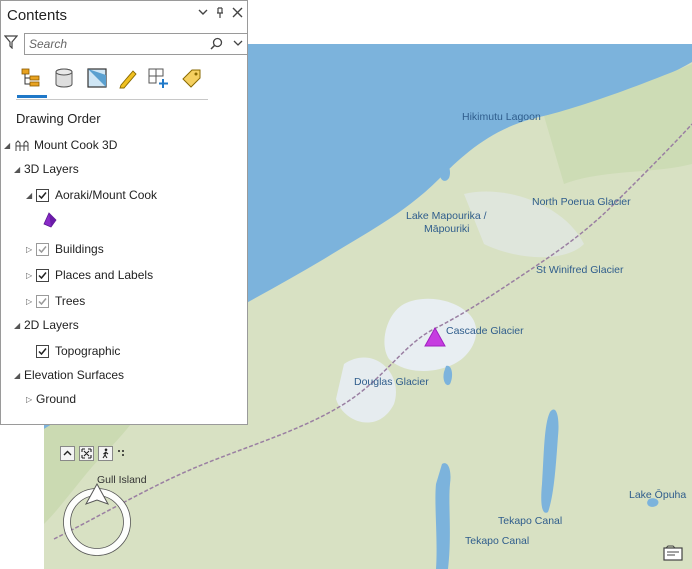 This screenshot has width=692, height=569. Describe the element at coordinates (391, 382) in the screenshot. I see `map-label: Douglas Glacier` at that location.